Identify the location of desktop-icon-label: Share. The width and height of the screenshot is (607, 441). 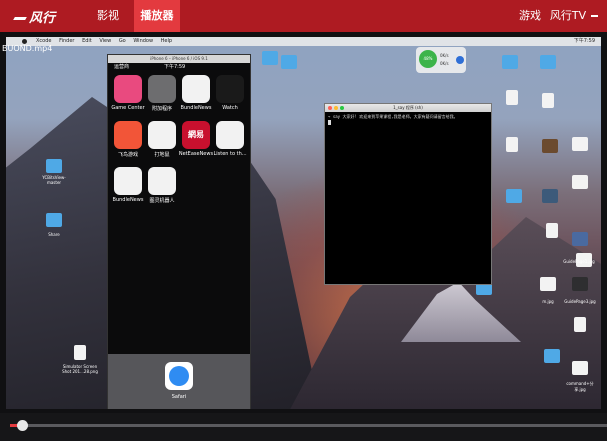
(54, 234).